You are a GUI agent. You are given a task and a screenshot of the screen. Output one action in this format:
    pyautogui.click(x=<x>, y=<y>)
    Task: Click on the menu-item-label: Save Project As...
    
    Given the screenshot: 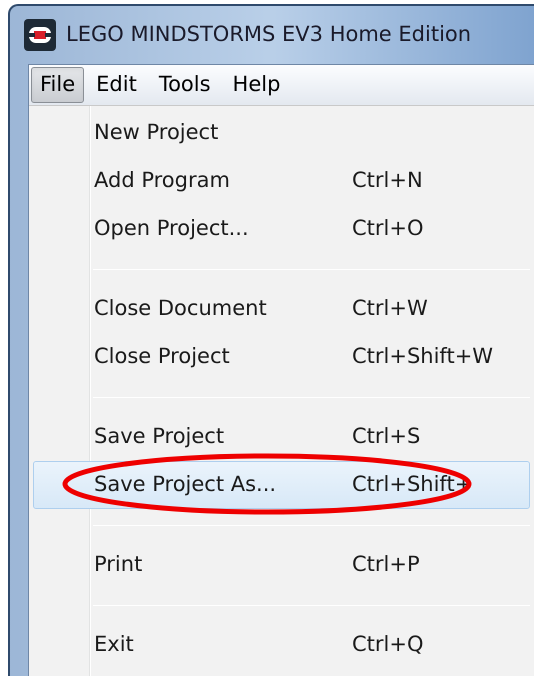 What is the action you would take?
    pyautogui.click(x=185, y=484)
    